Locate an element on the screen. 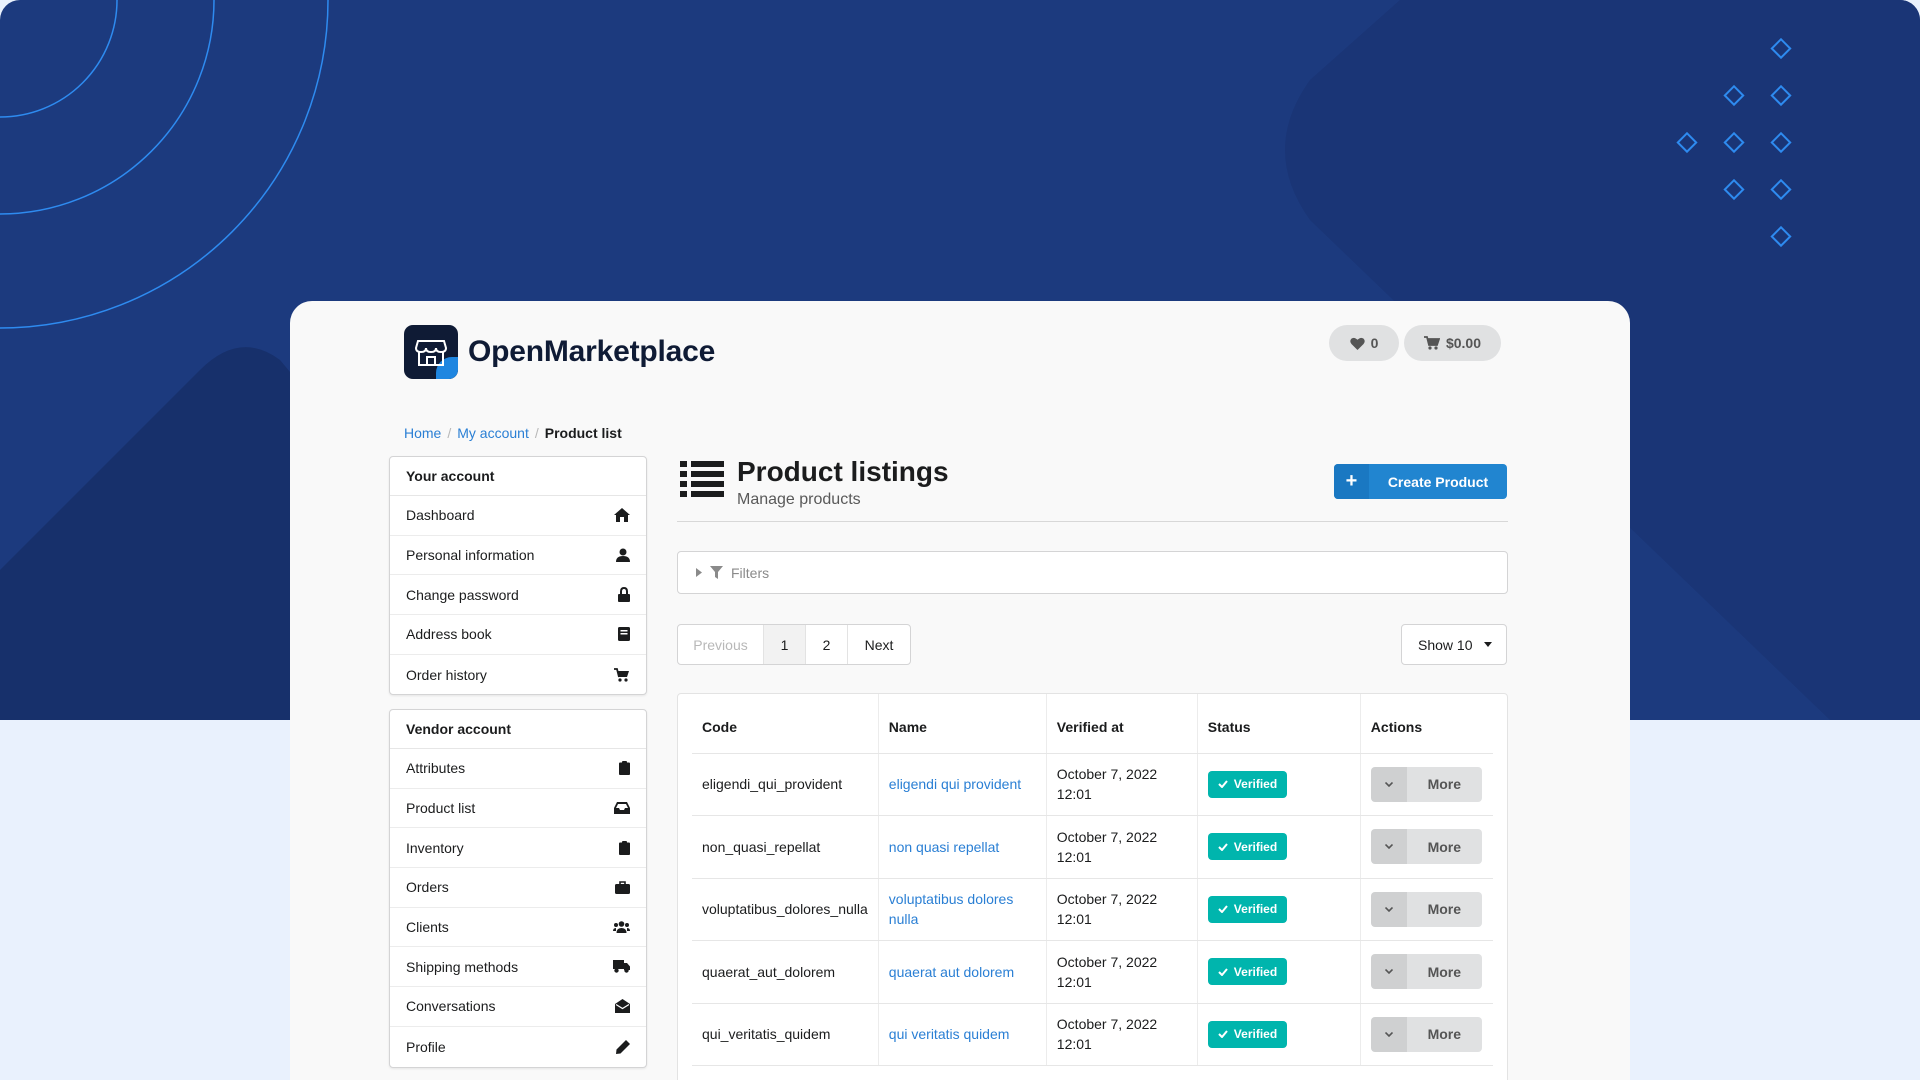  sidebar-item-personal-information: Personal information is located at coordinates (518, 556).